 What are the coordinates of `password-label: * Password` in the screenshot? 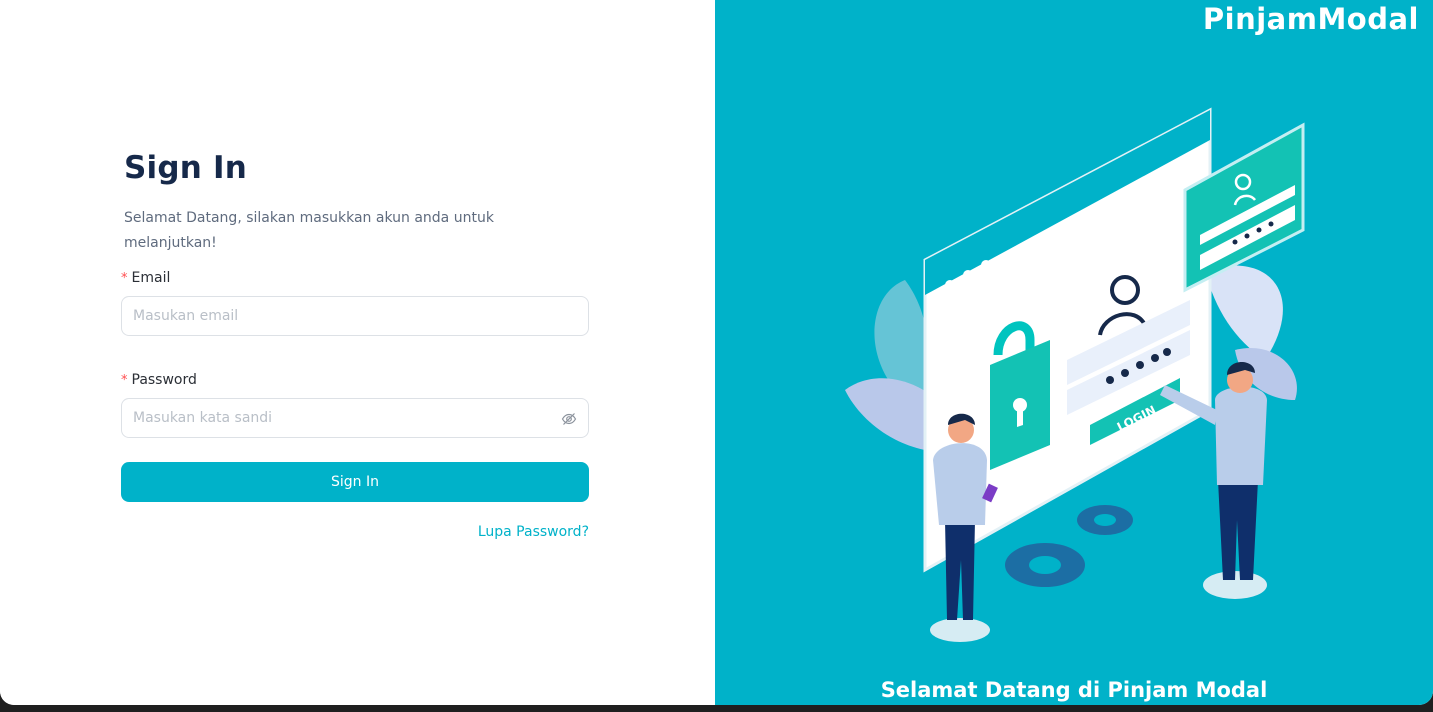 It's located at (355, 380).